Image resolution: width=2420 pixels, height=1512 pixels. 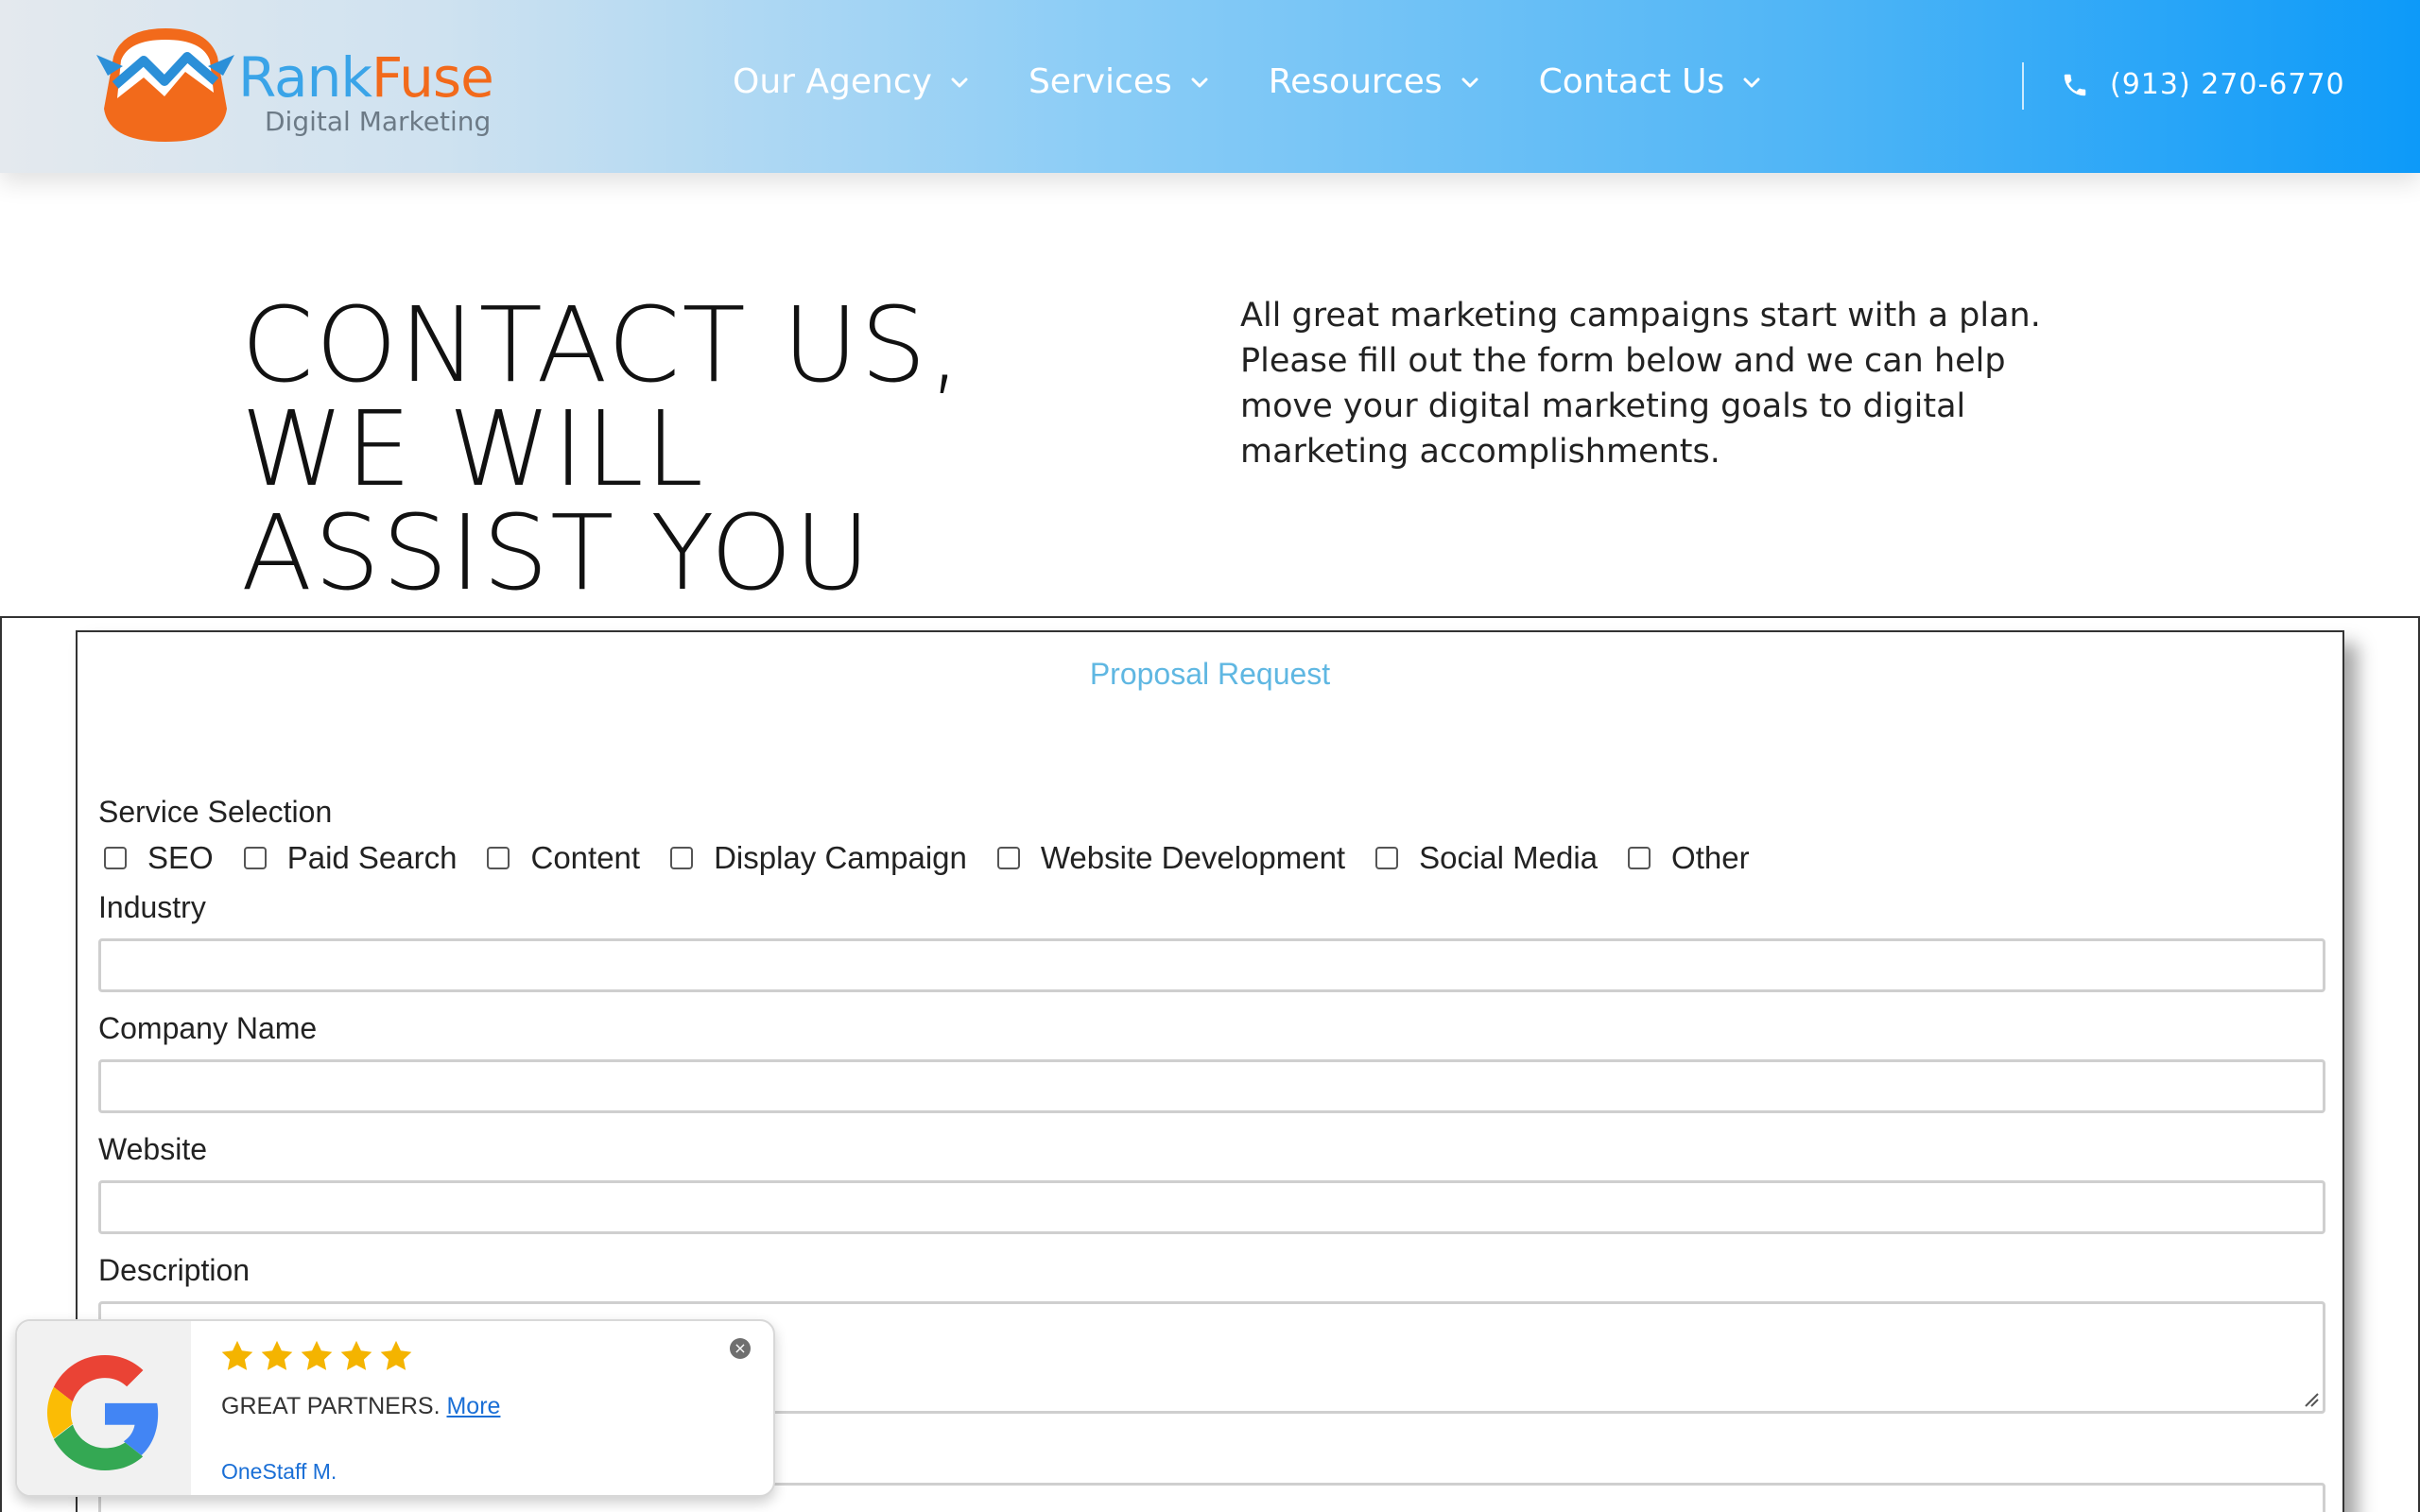 I want to click on resize-grip-icon, so click(x=2310, y=1398).